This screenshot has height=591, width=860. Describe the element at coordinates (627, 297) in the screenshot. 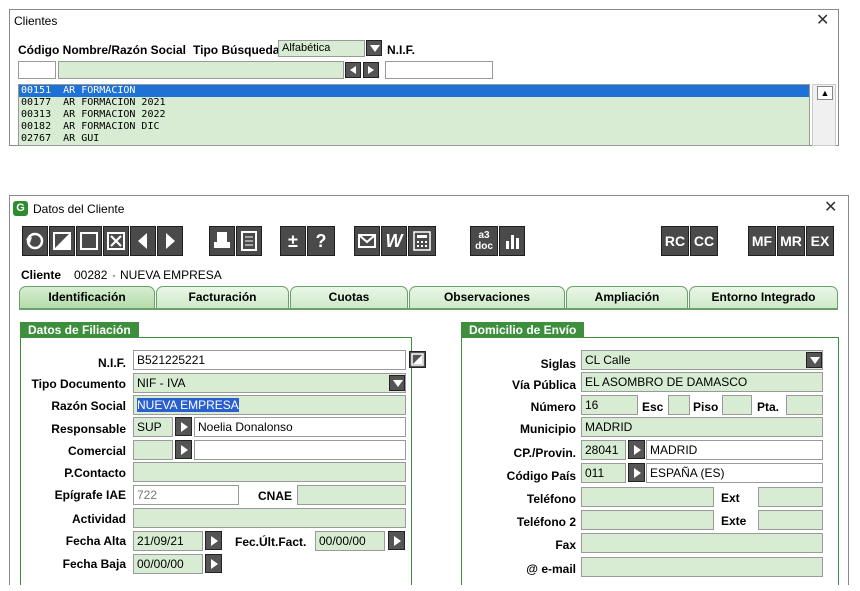

I see `tab-ampliacion: Ampliación` at that location.